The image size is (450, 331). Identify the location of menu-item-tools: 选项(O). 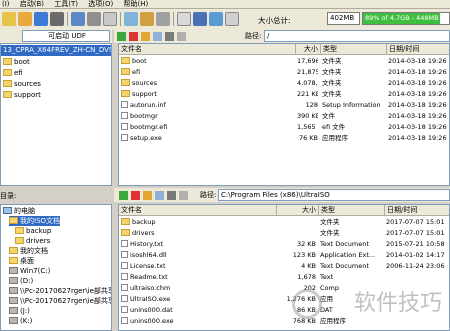
(102, 4).